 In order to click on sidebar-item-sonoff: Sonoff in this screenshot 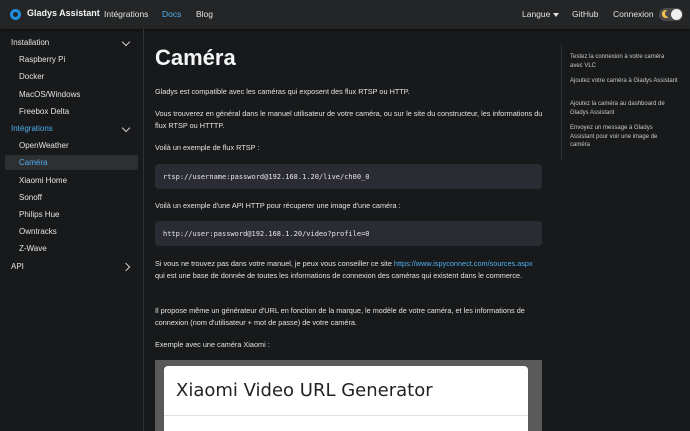, I will do `click(71, 197)`.